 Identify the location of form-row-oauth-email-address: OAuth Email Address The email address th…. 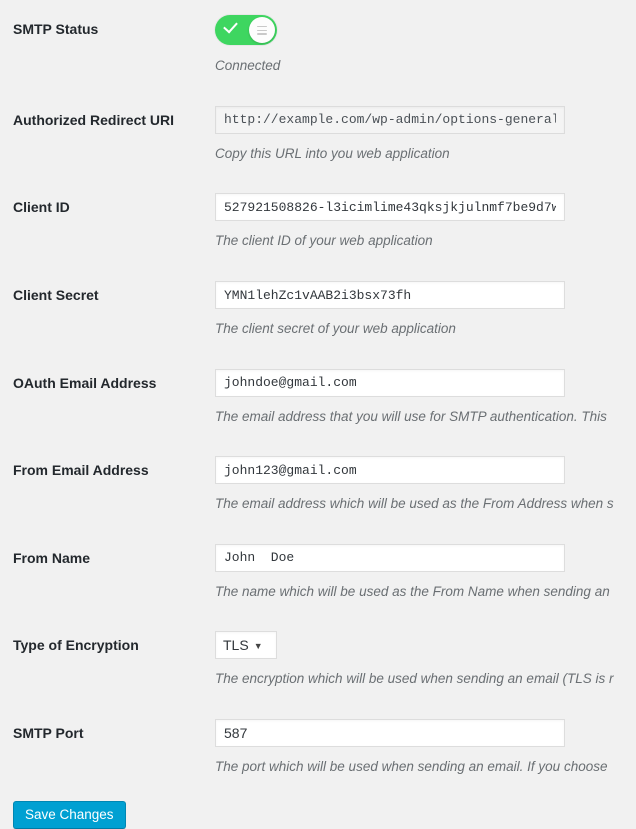
(318, 398).